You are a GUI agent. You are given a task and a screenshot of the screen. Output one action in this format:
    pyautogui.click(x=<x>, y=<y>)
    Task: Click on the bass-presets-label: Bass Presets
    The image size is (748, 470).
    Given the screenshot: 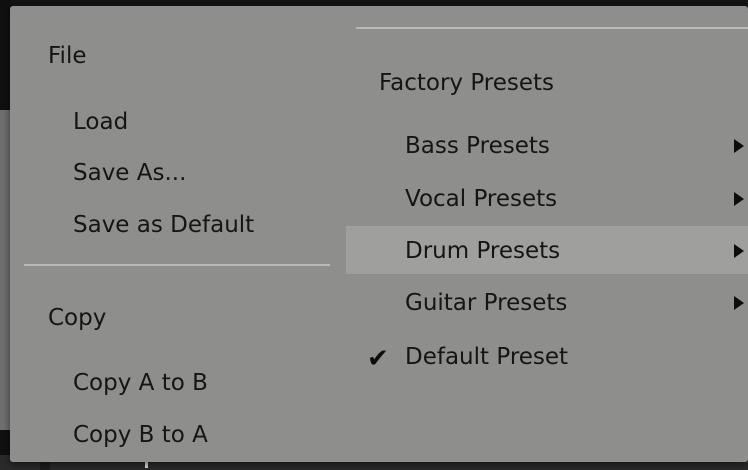 What is the action you would take?
    pyautogui.click(x=477, y=146)
    